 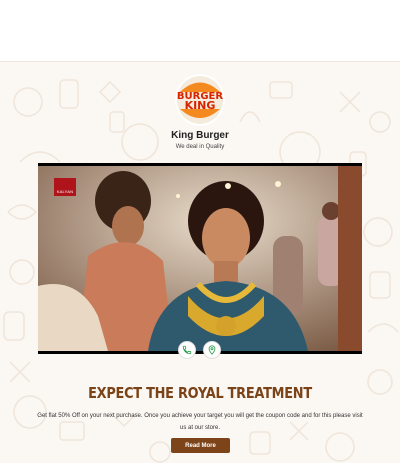 I want to click on phone-icon, so click(x=187, y=350).